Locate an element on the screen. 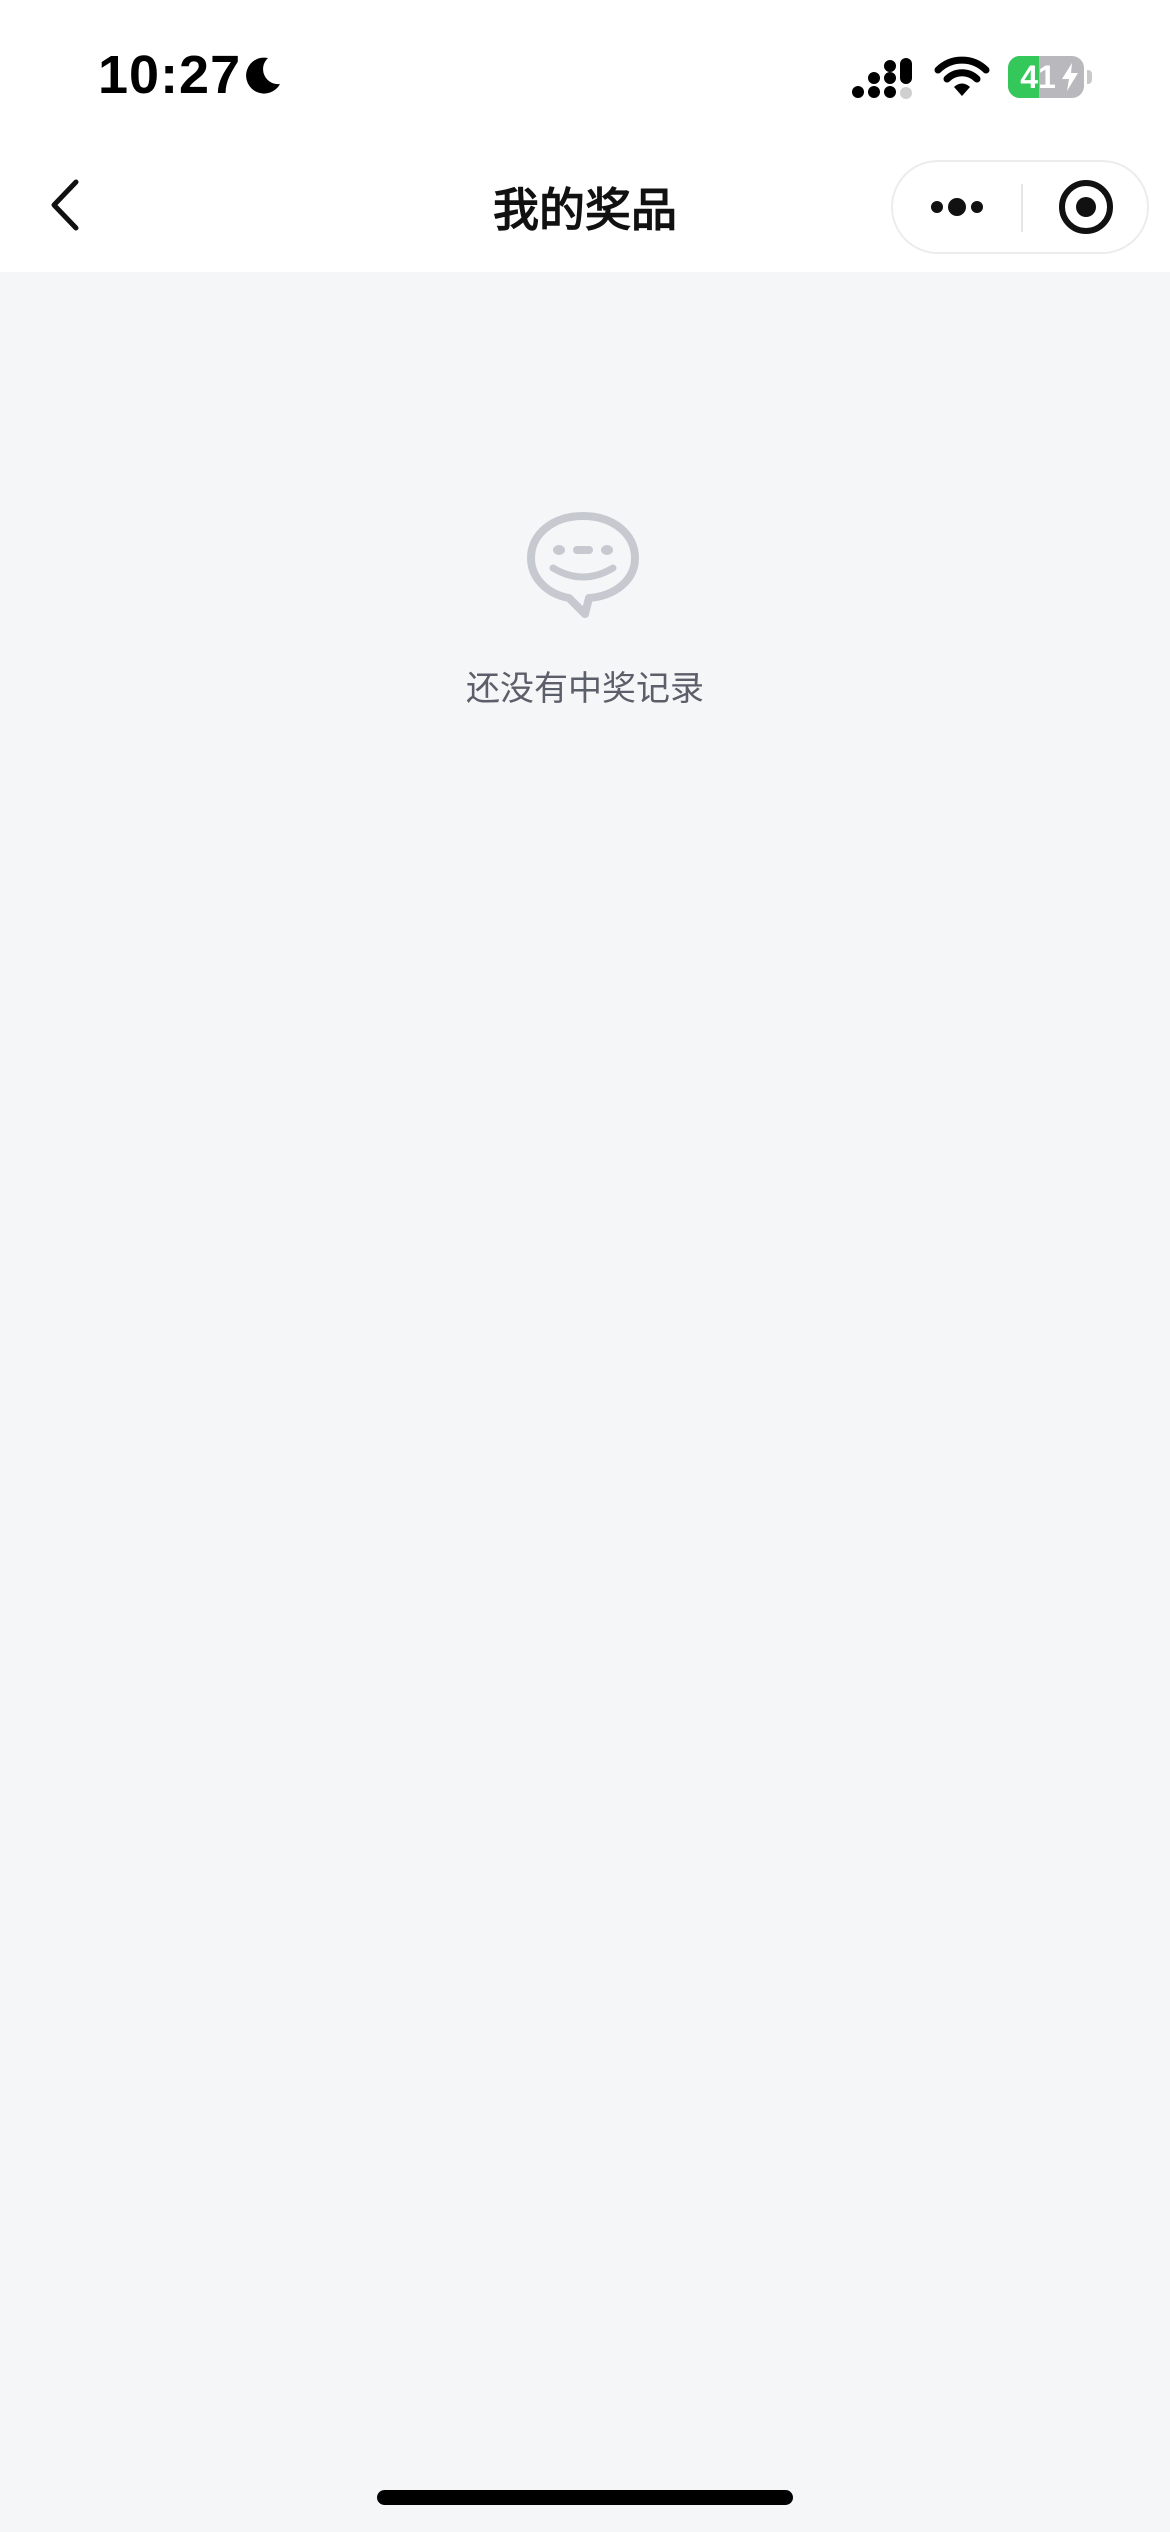  status-time: 10:27 is located at coordinates (170, 75).